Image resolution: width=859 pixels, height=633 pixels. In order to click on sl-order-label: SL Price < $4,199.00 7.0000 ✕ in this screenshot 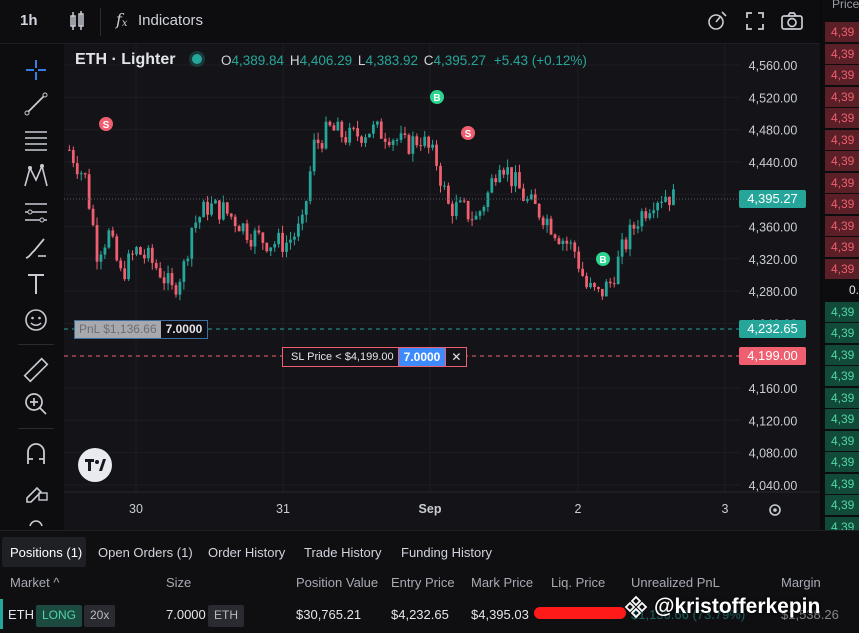, I will do `click(375, 357)`.